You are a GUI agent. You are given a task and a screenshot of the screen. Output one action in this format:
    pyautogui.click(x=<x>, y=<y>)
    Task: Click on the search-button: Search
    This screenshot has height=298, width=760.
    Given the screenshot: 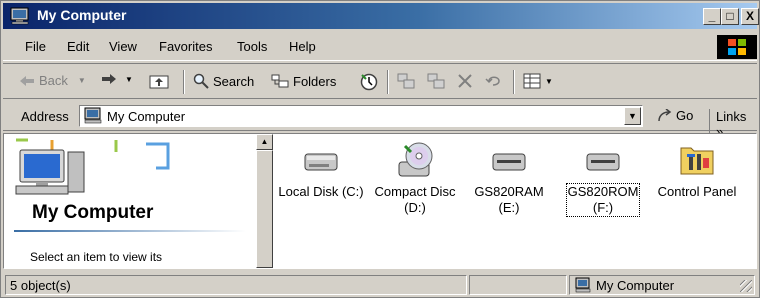 What is the action you would take?
    pyautogui.click(x=223, y=81)
    